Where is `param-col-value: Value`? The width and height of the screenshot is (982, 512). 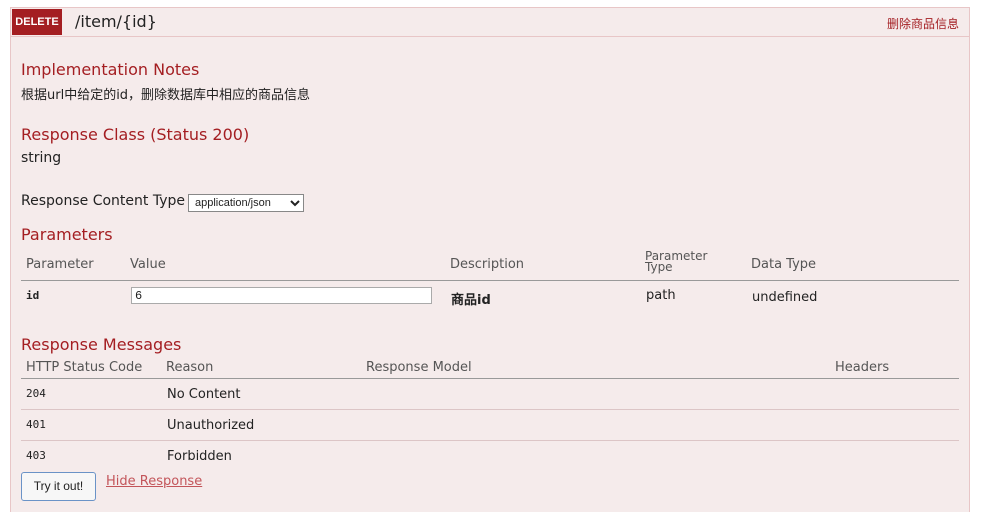
param-col-value: Value is located at coordinates (148, 264).